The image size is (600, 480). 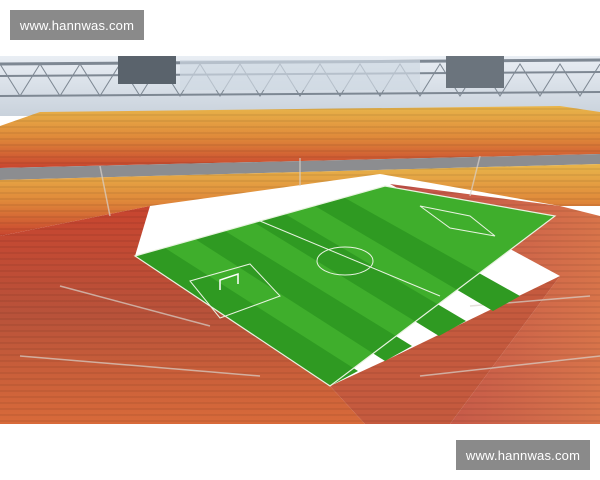 I want to click on watermark-bottom: www.hannwas.com, so click(x=523, y=455).